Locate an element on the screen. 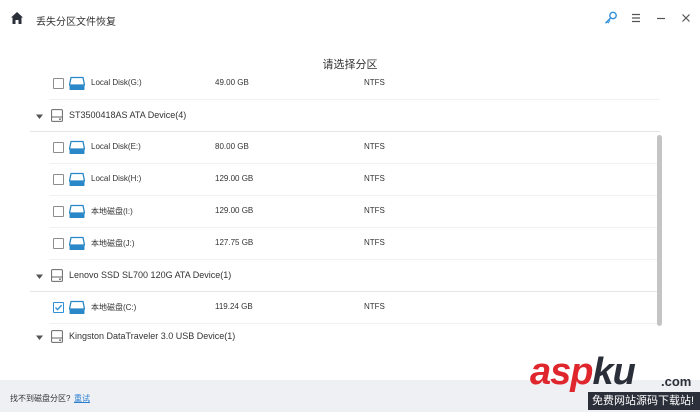  checkmark-icon is located at coordinates (59, 307).